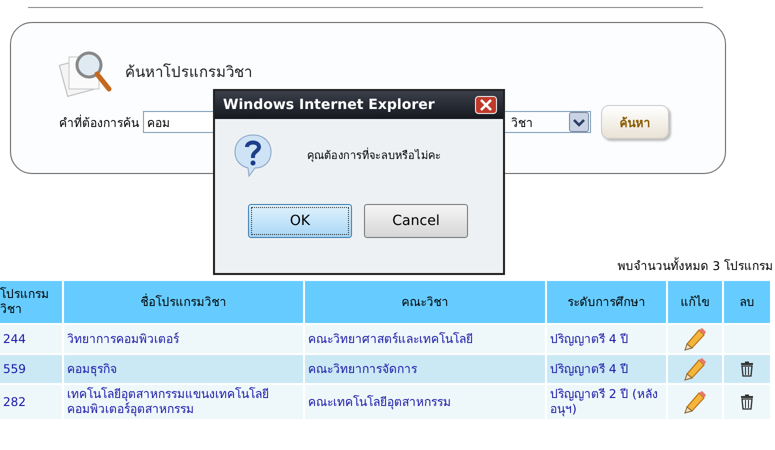  What do you see at coordinates (183, 369) in the screenshot?
I see `program-link: คอมธุรกิจ` at bounding box center [183, 369].